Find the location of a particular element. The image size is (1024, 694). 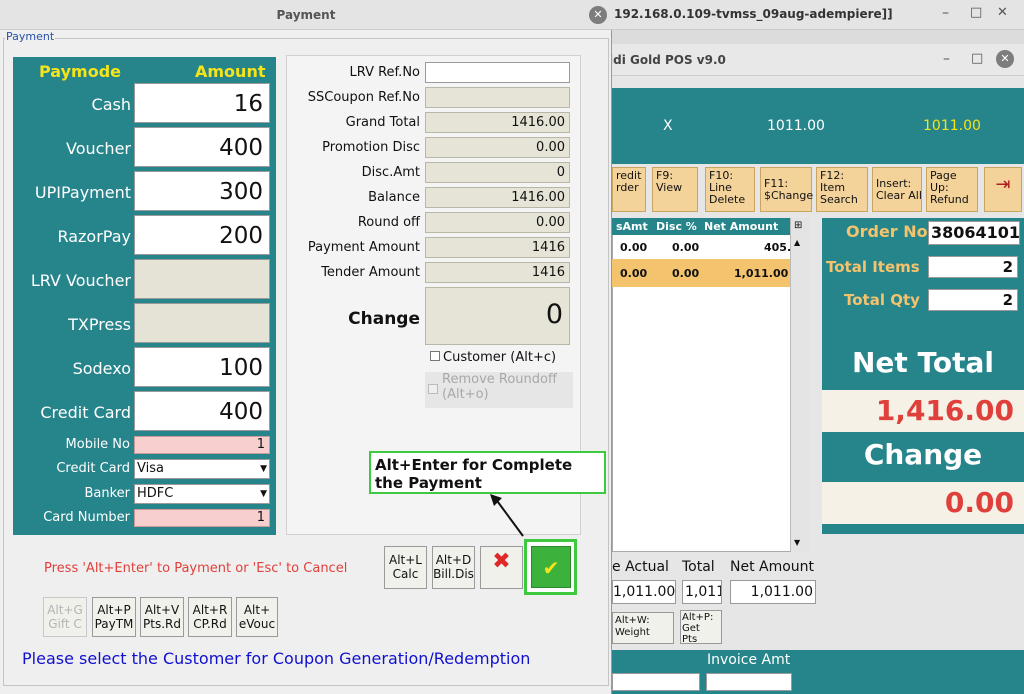

pos-close-button: ✕ is located at coordinates (1005, 59).